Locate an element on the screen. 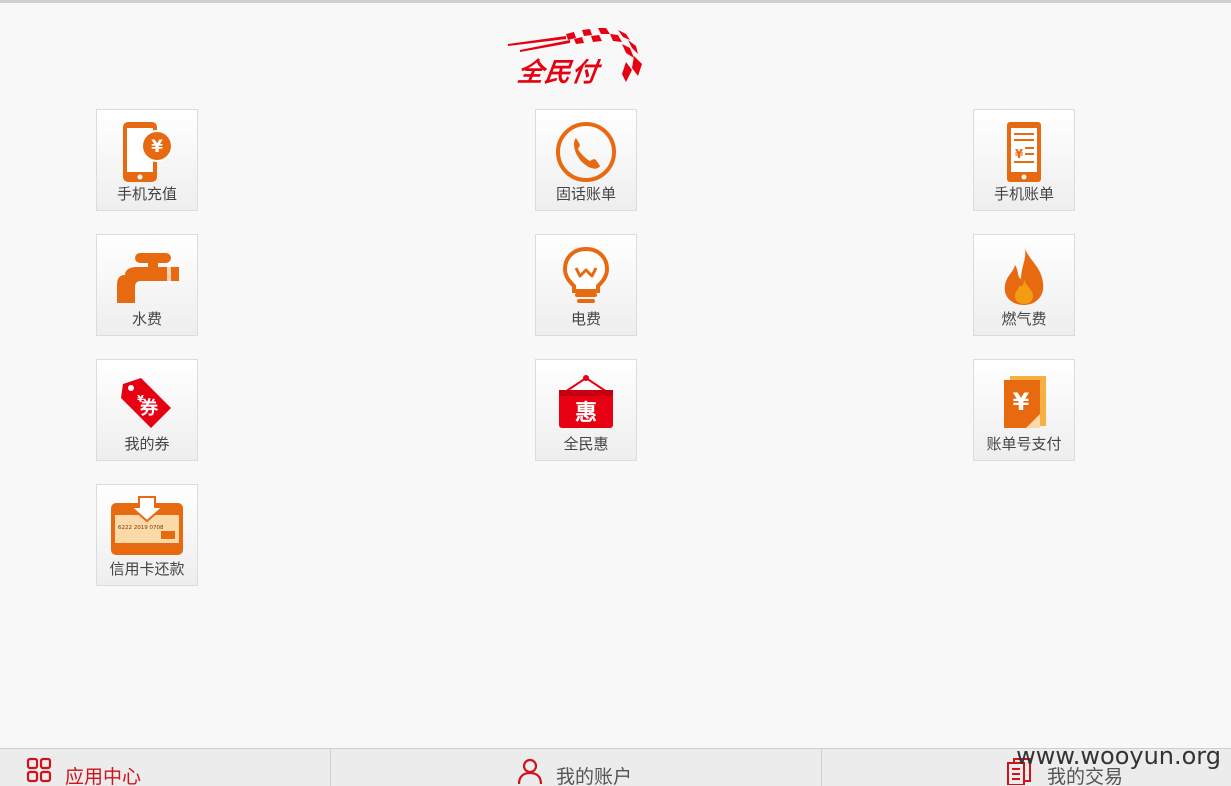 This screenshot has height=786, width=1231. nav-app-center: 应用中心 is located at coordinates (165, 767).